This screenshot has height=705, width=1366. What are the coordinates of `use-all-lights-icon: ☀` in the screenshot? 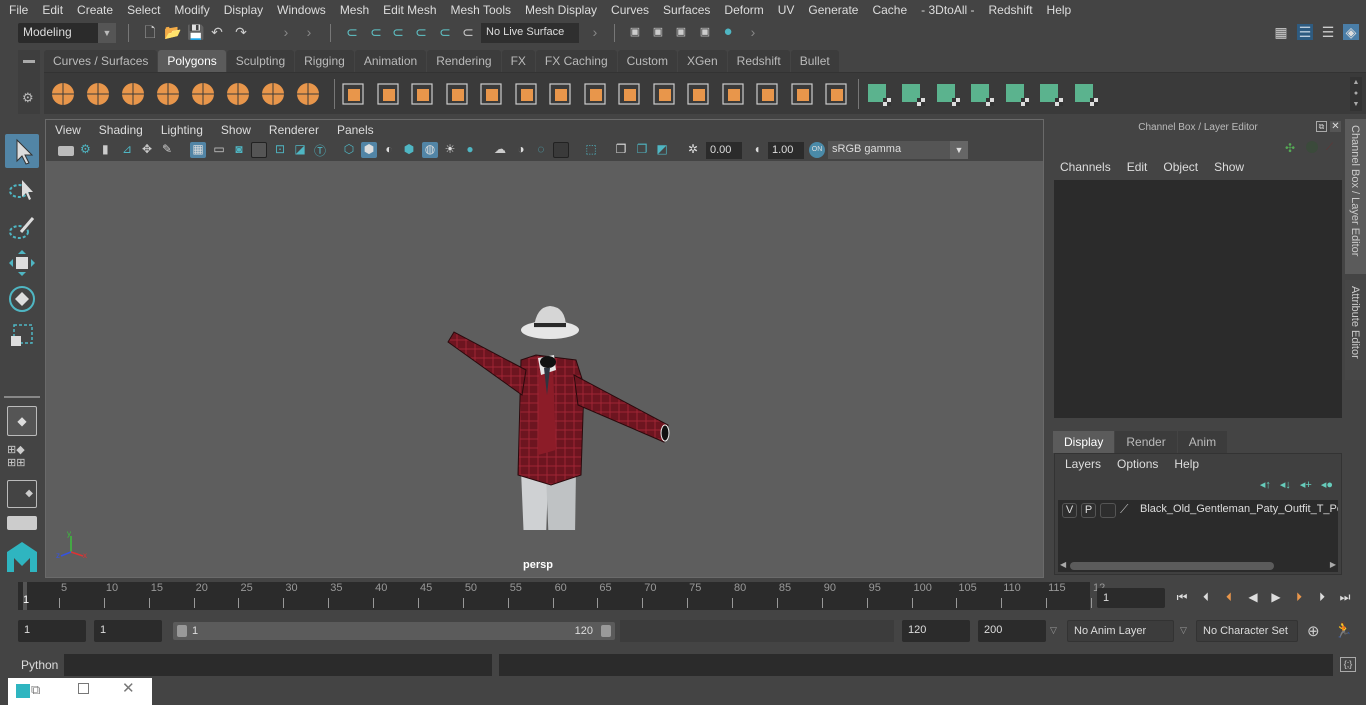 It's located at (450, 150).